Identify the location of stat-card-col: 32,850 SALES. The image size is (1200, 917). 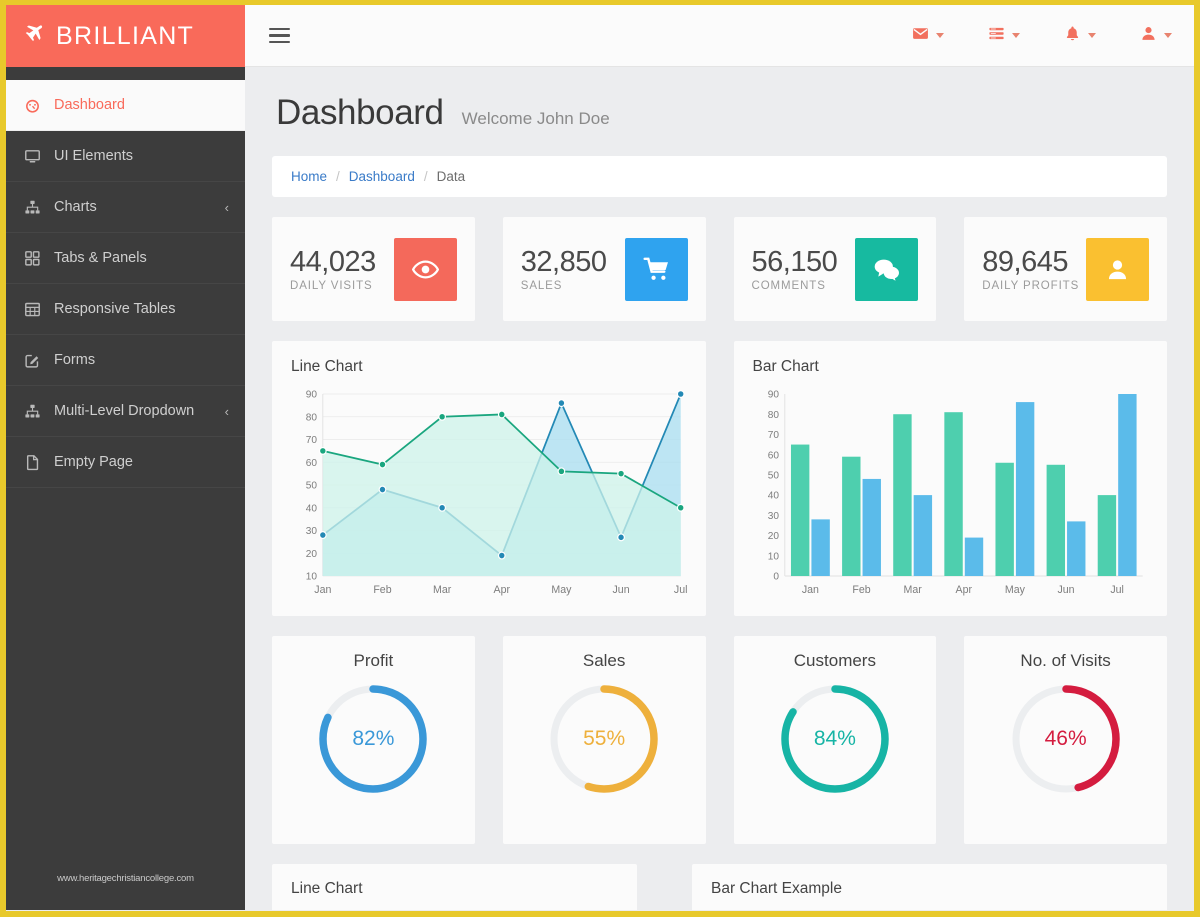
(604, 269).